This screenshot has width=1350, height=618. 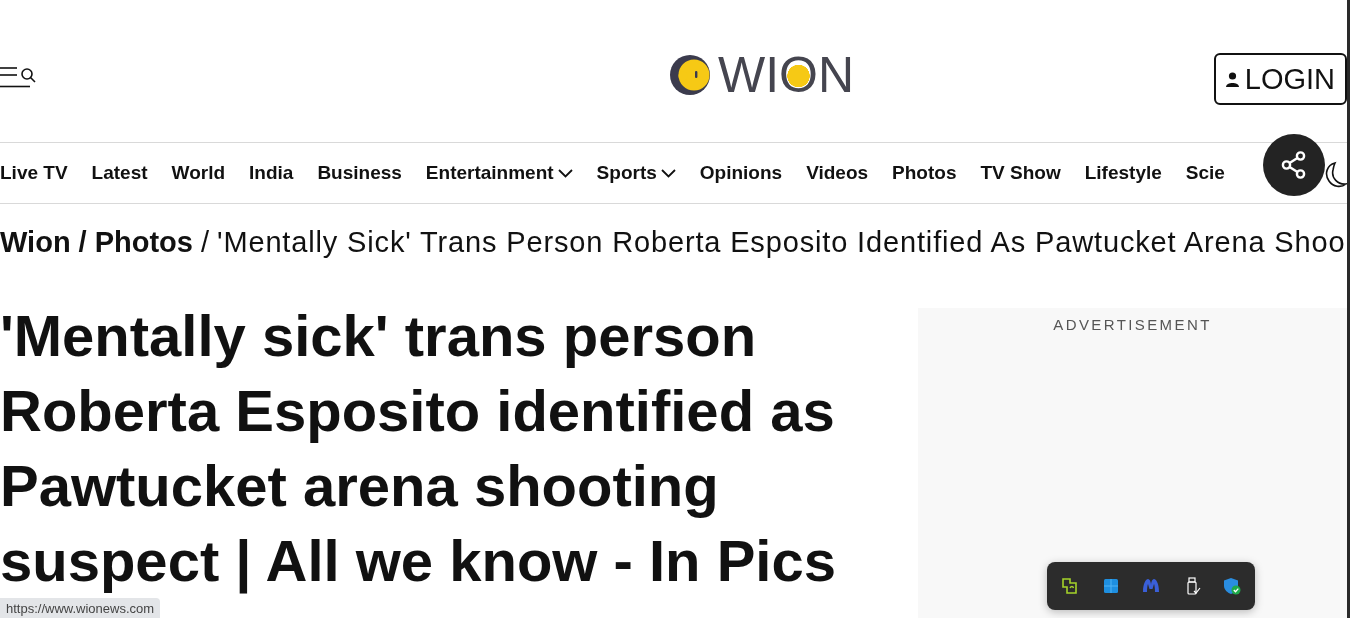 I want to click on ad-label: ADVERTISEMENT, so click(x=1132, y=324).